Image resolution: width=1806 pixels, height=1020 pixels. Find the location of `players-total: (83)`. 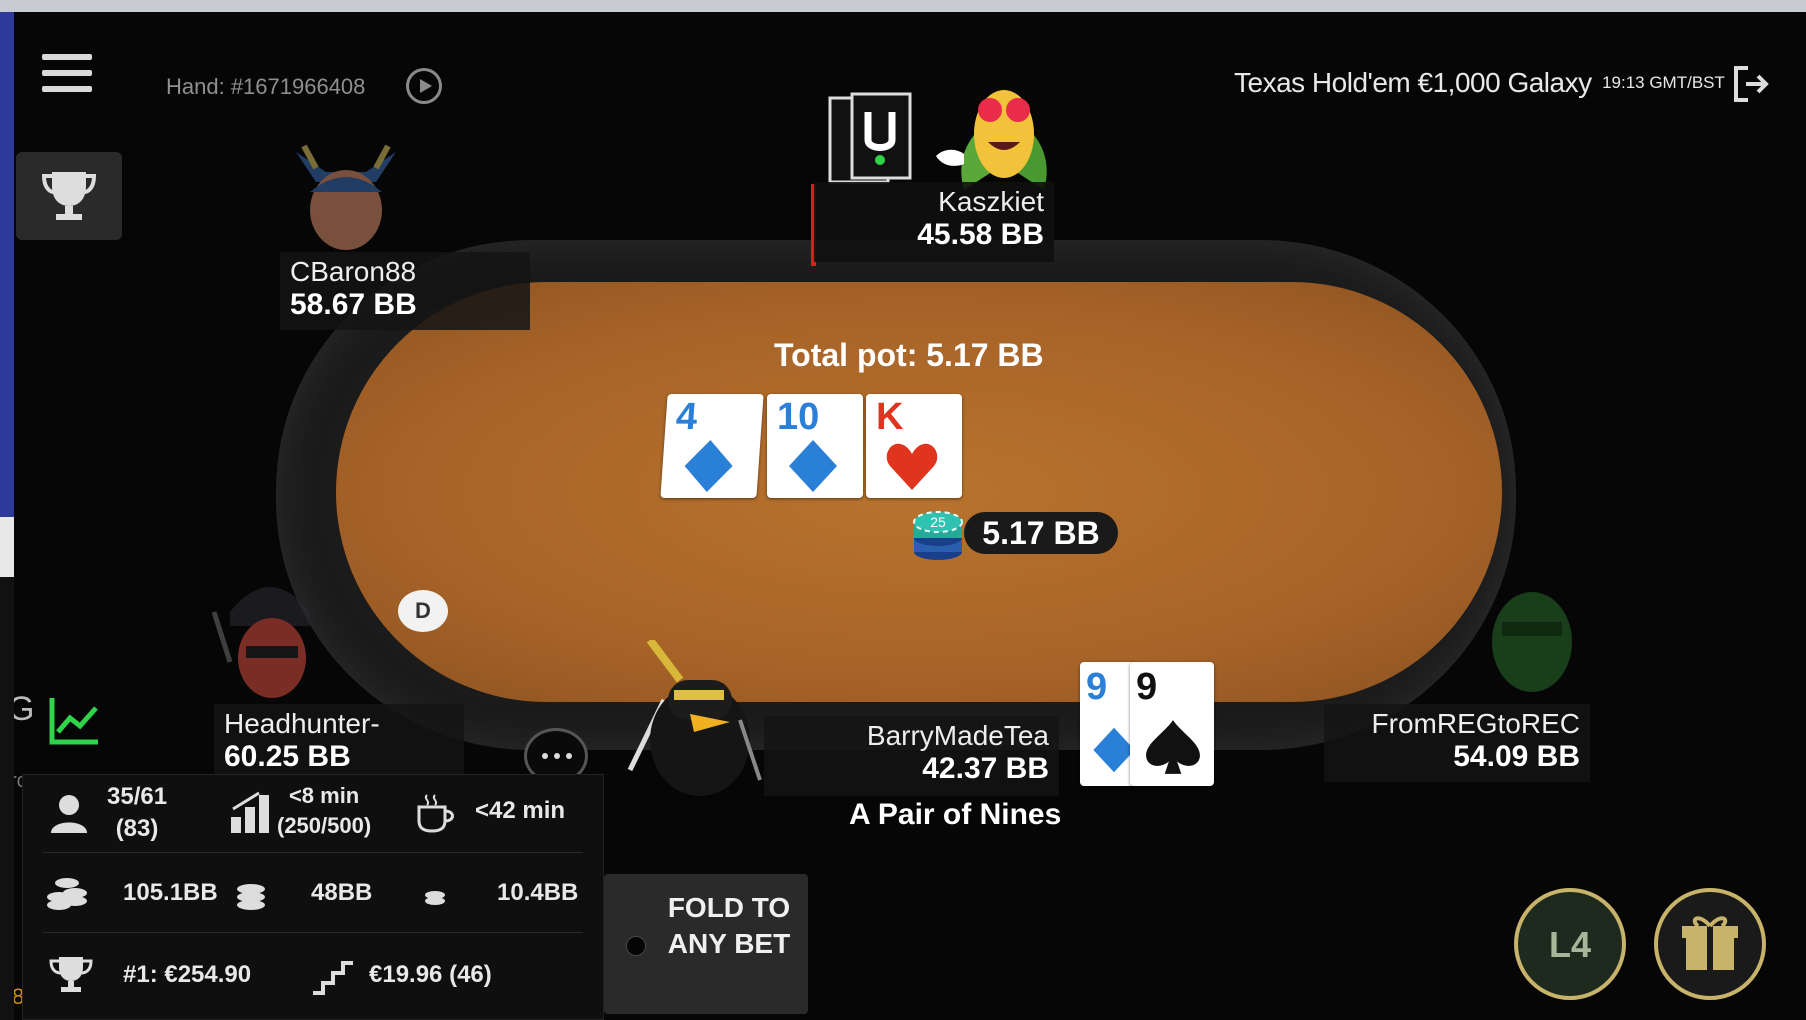

players-total: (83) is located at coordinates (137, 828).